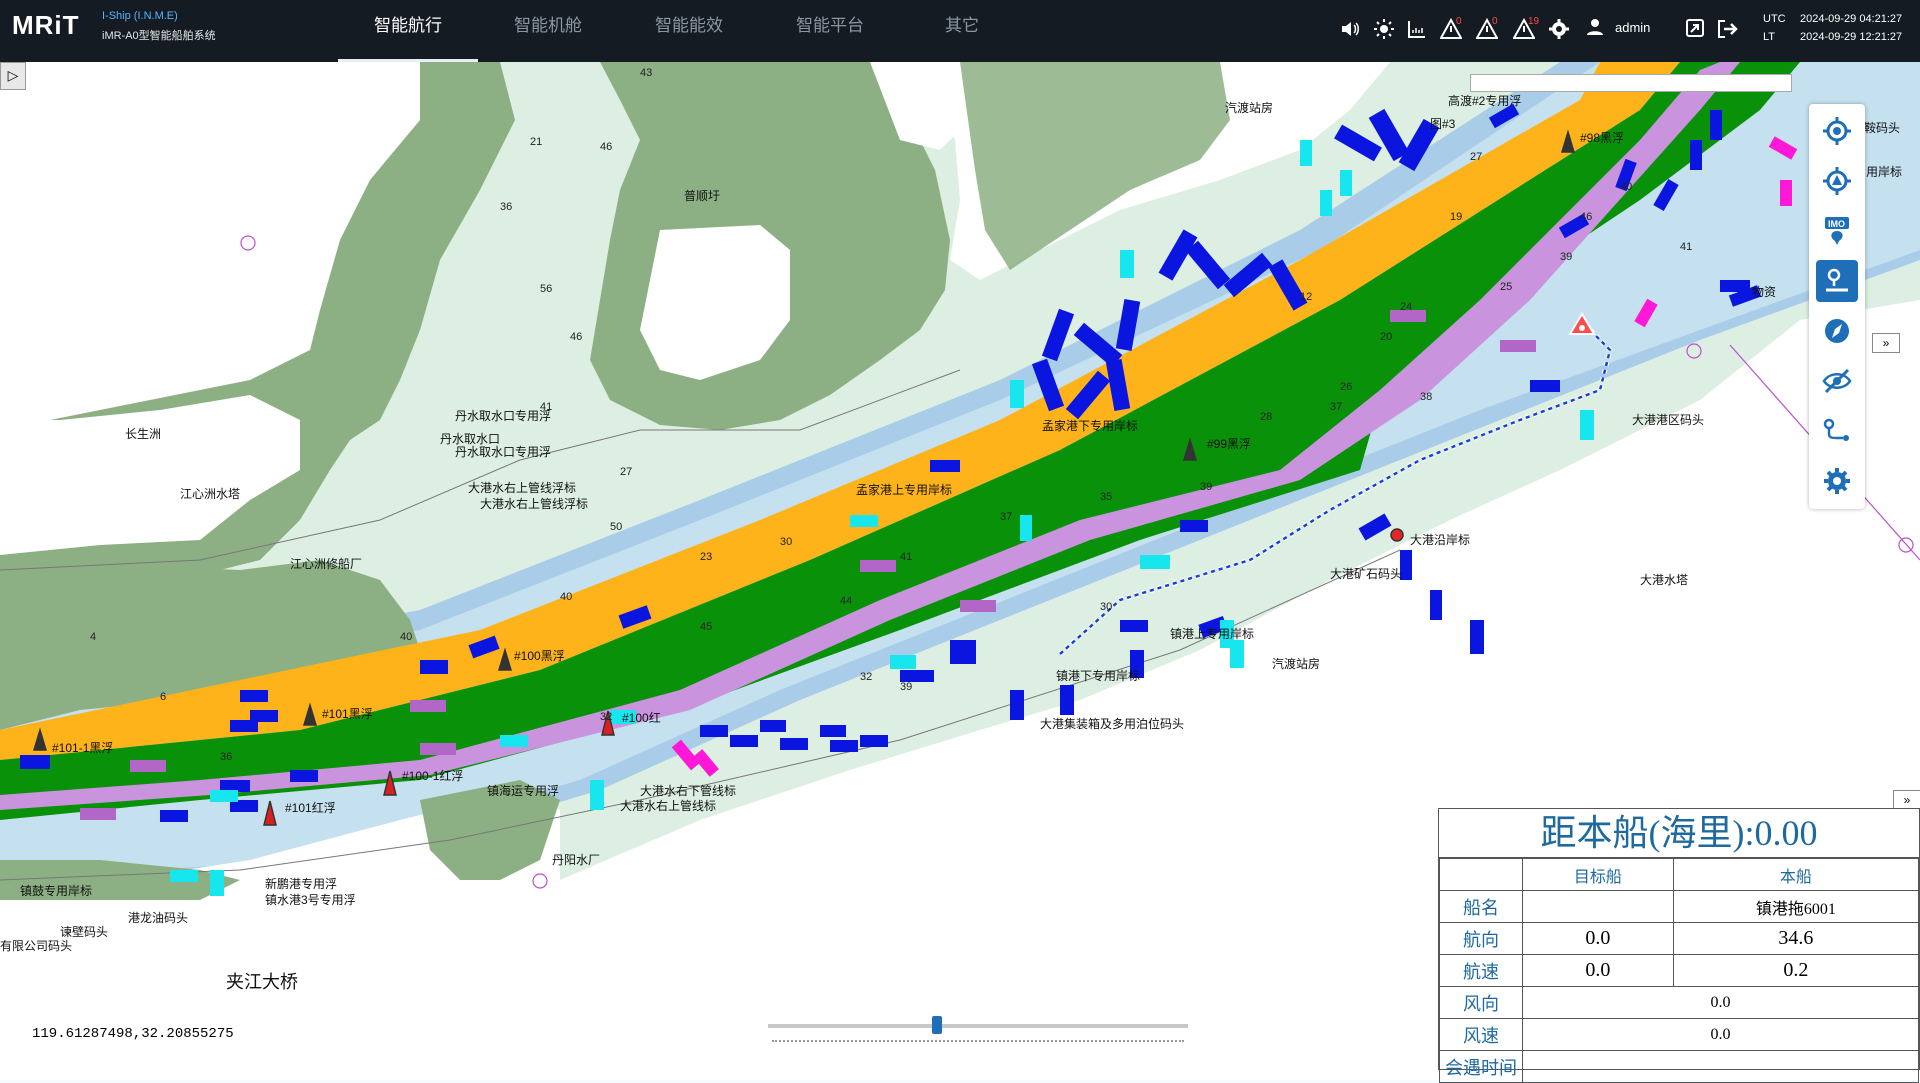 Image resolution: width=1920 pixels, height=1083 pixels. What do you see at coordinates (548, 31) in the screenshot?
I see `nav-tab-smart-engine: 智能机舱` at bounding box center [548, 31].